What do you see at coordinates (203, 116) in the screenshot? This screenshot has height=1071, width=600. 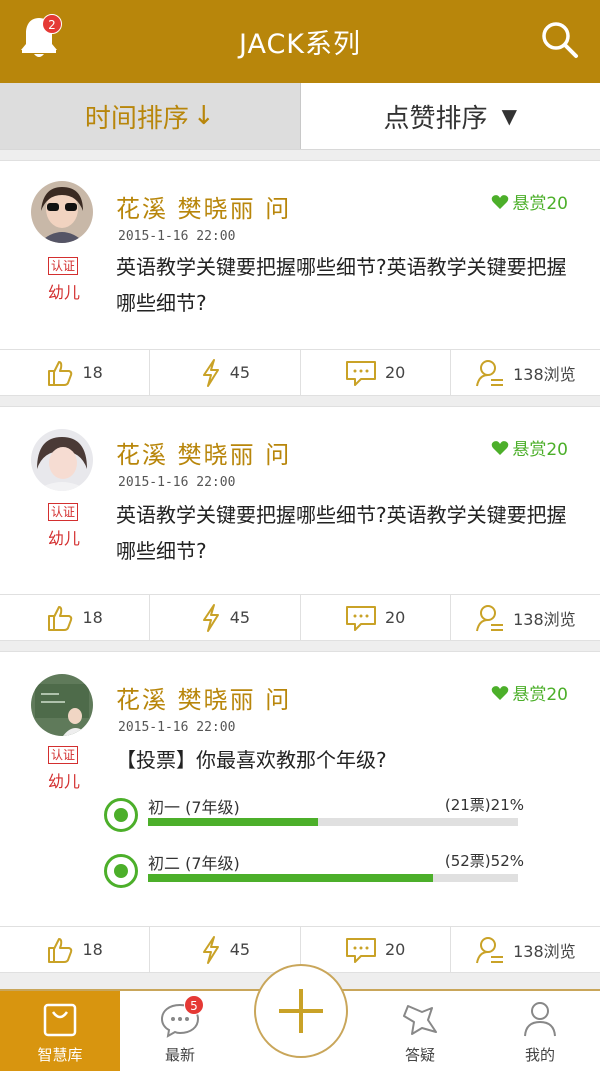 I see `sort-down-arrow-icon: ↓` at bounding box center [203, 116].